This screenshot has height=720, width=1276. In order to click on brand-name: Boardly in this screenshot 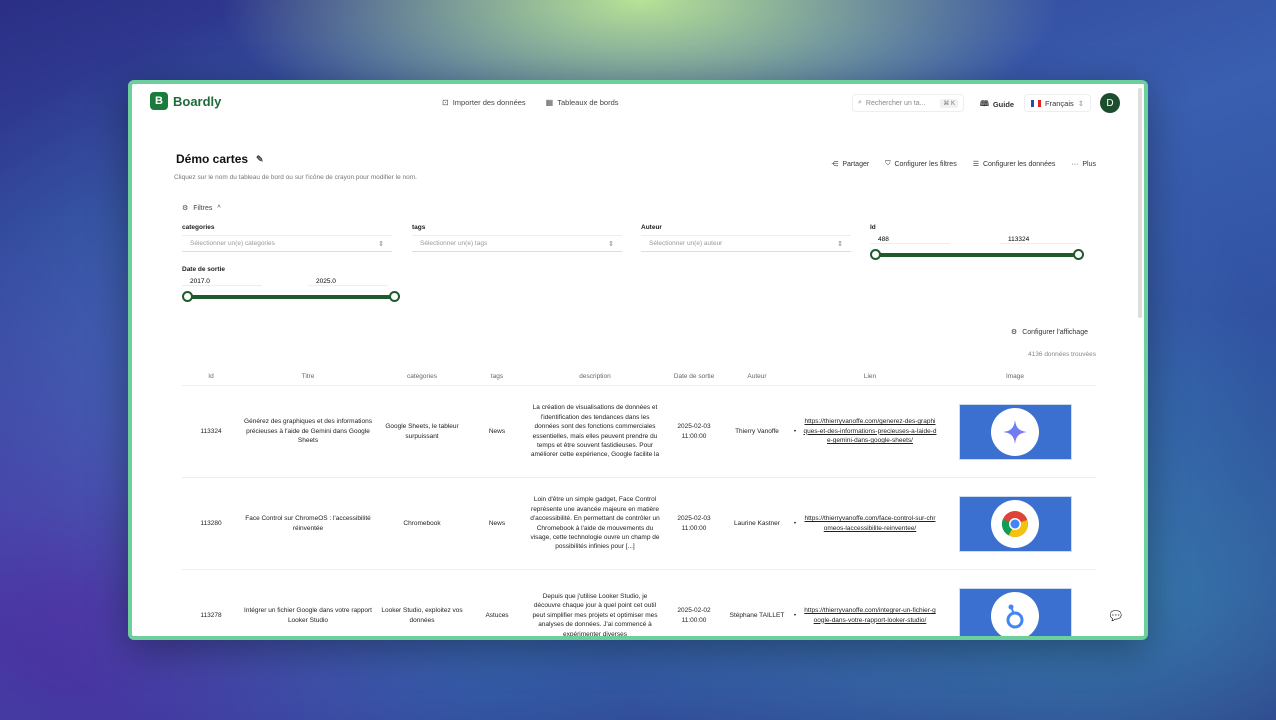, I will do `click(197, 101)`.